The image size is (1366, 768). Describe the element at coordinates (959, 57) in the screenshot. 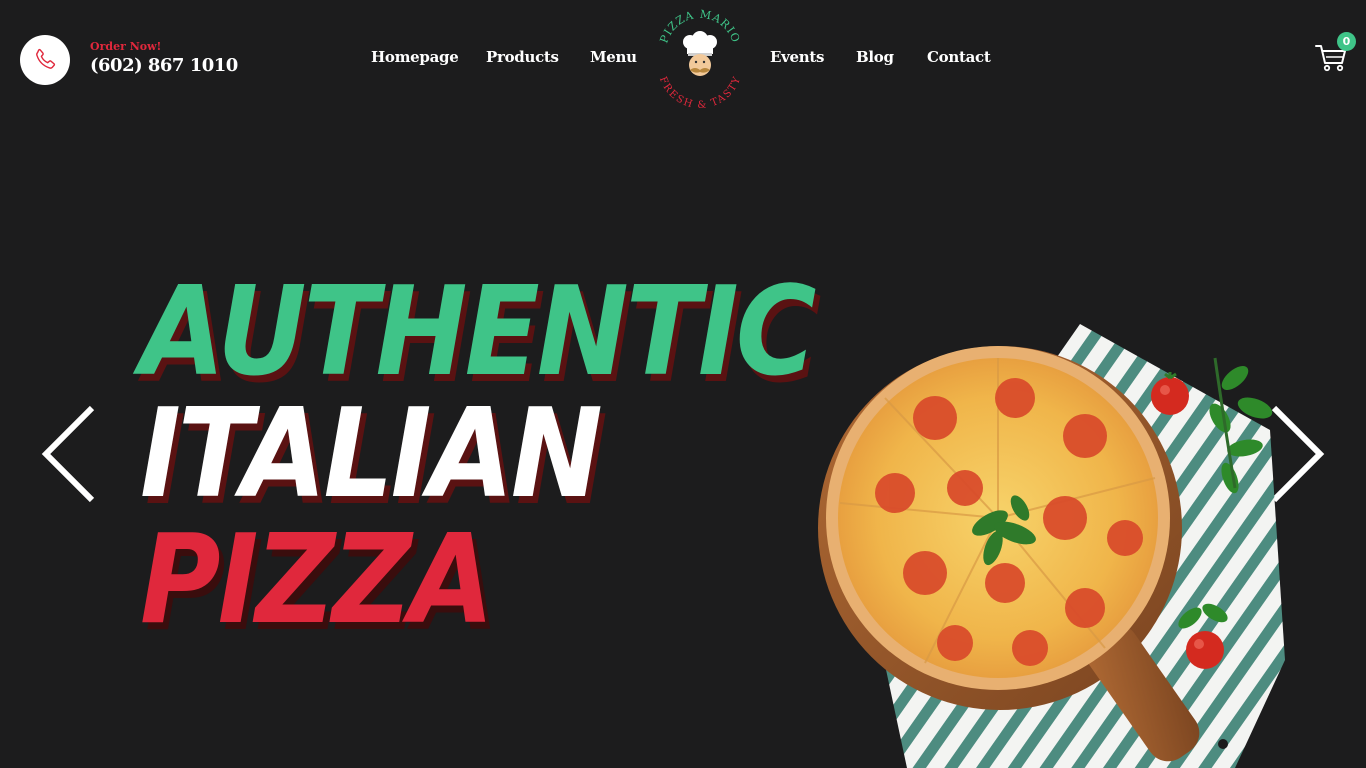

I see `nav-contact: Contact` at that location.